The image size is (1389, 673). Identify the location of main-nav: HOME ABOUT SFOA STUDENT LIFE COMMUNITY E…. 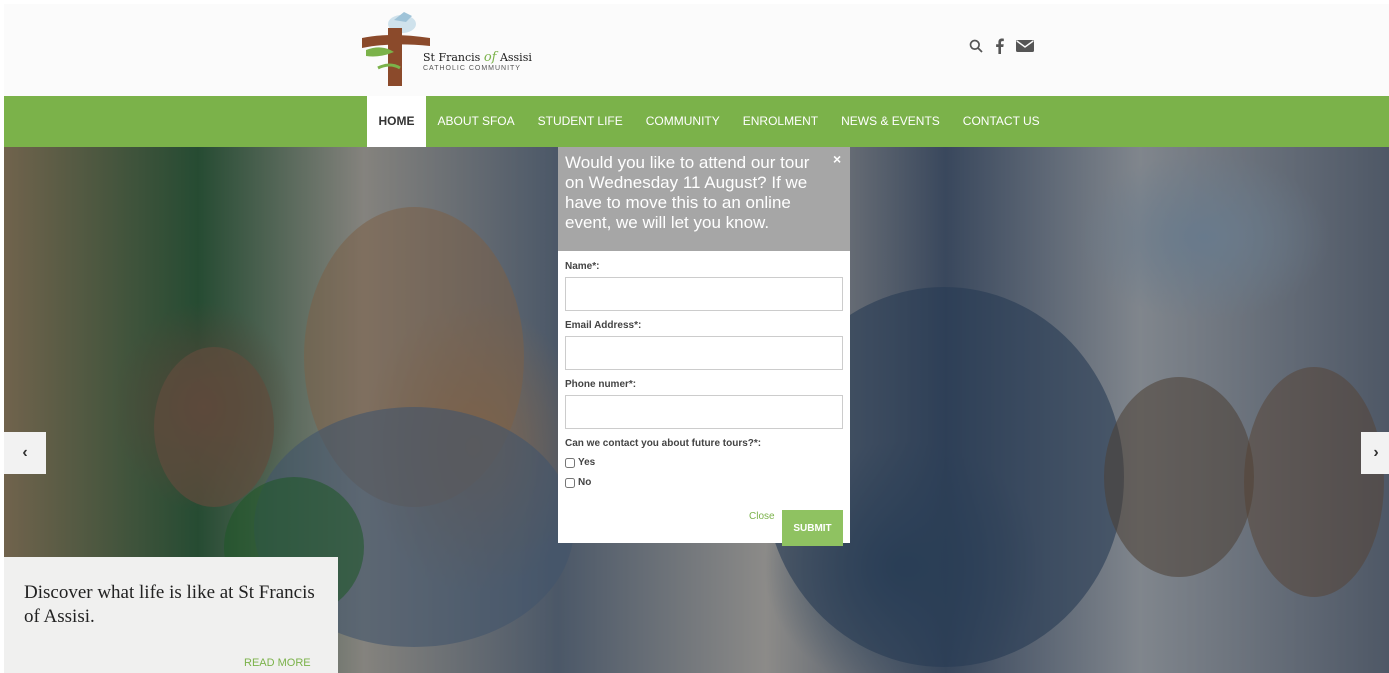
(696, 121).